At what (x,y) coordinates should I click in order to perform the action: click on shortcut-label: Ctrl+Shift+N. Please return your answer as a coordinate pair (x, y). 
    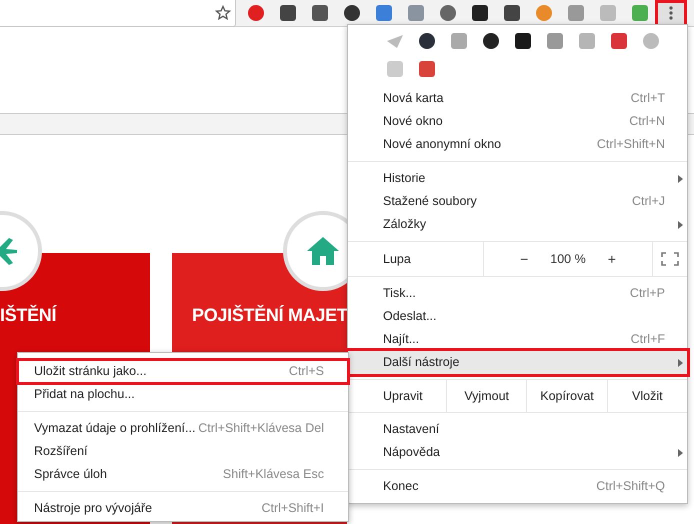
    Looking at the image, I should click on (630, 144).